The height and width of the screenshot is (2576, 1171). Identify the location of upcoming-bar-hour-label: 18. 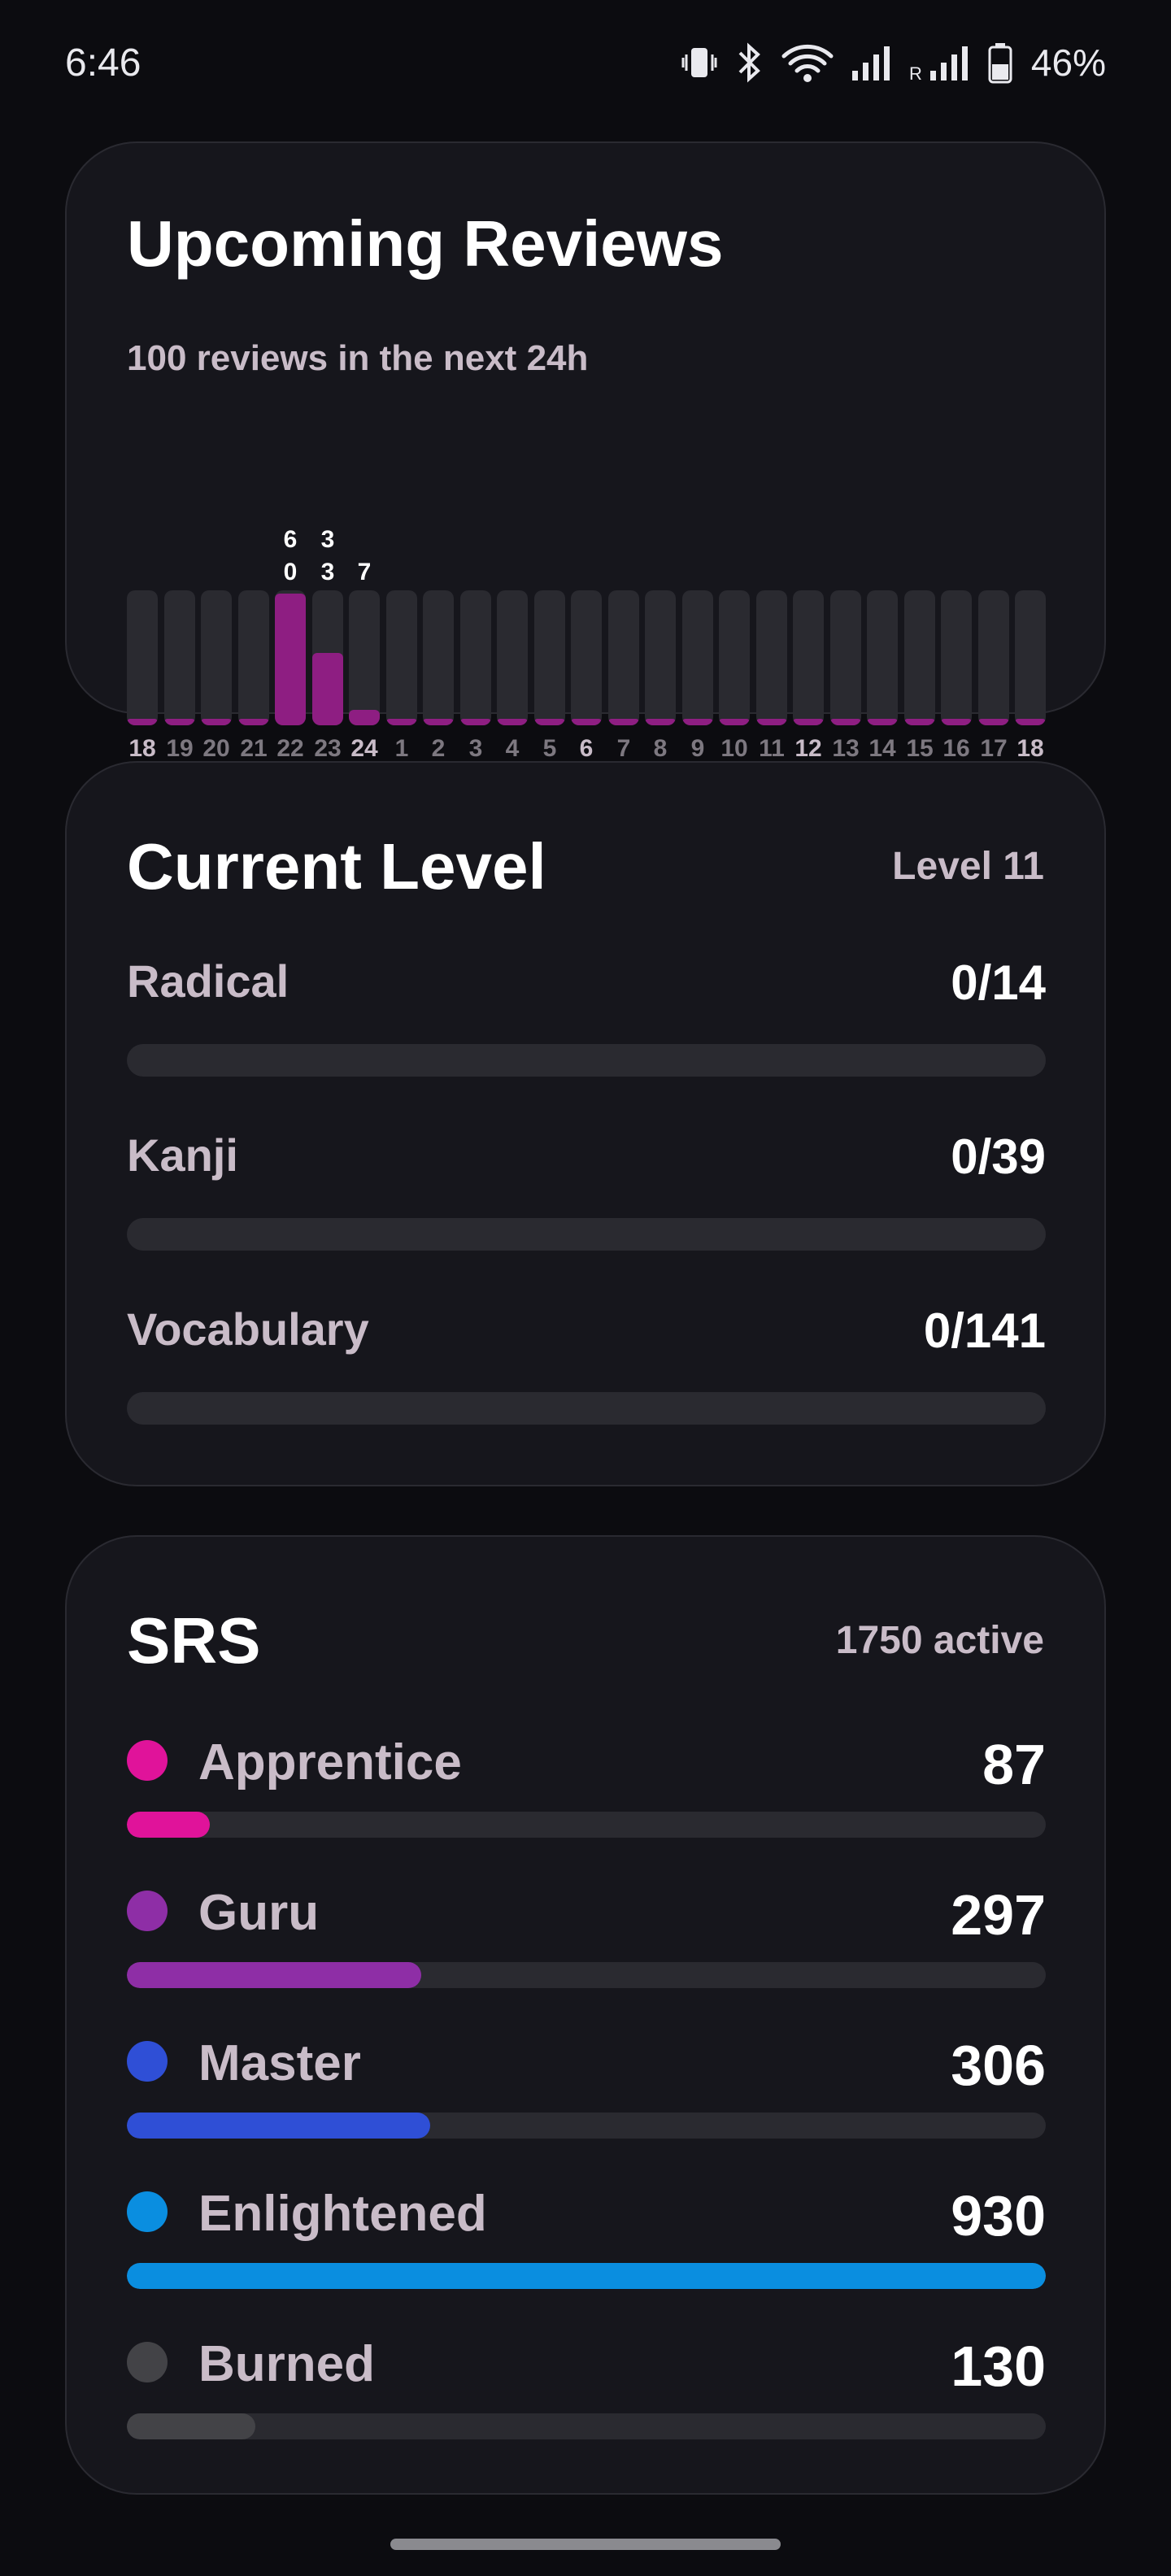
(1030, 749).